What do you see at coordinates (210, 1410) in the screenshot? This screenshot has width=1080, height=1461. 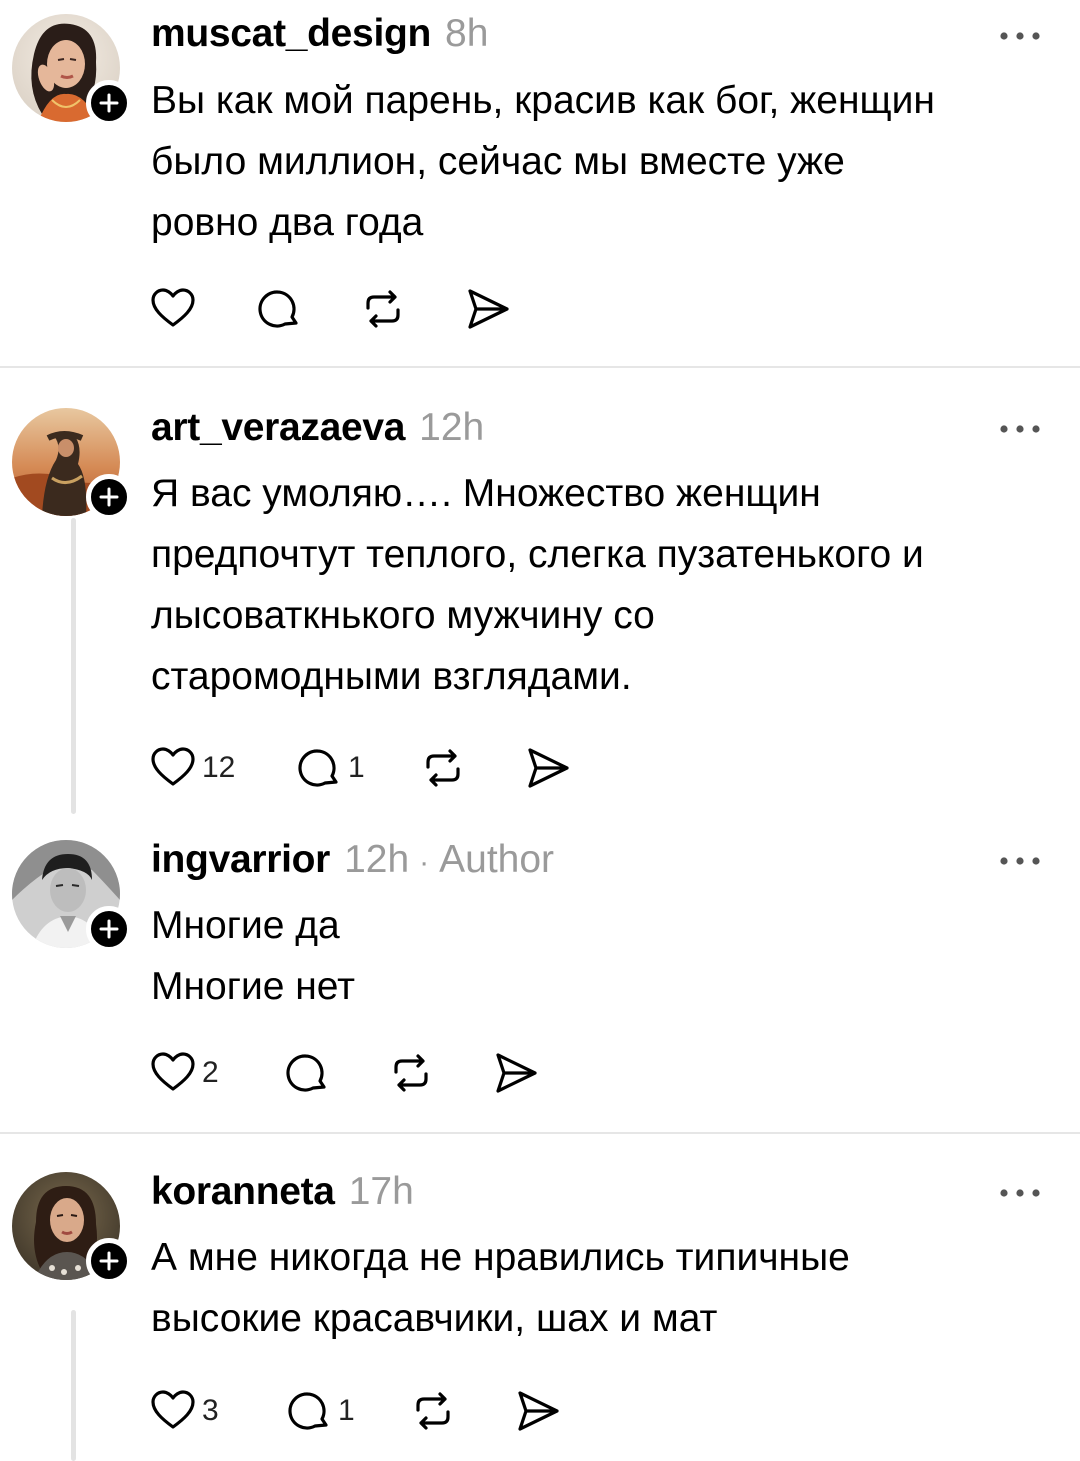 I see `like-count: 3` at bounding box center [210, 1410].